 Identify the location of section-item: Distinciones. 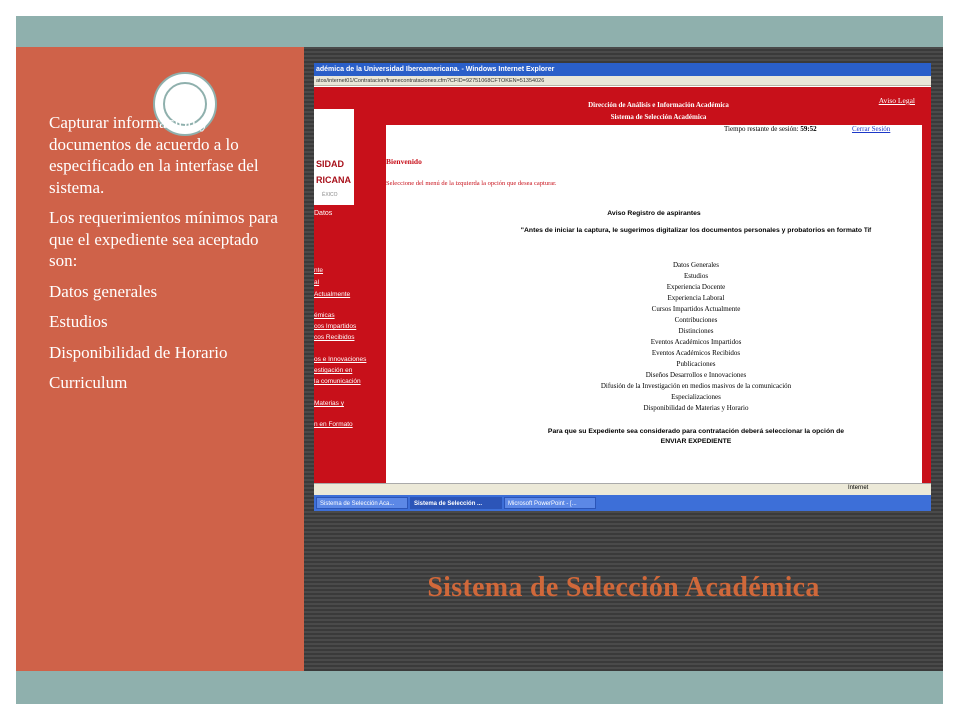
(696, 331).